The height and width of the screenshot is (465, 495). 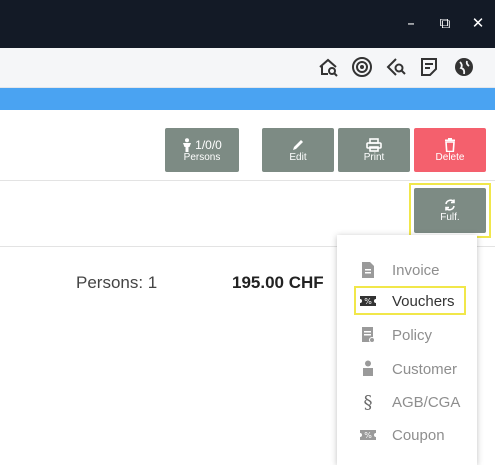 I want to click on menu-item-agb: § AGB/CGA, so click(x=407, y=402).